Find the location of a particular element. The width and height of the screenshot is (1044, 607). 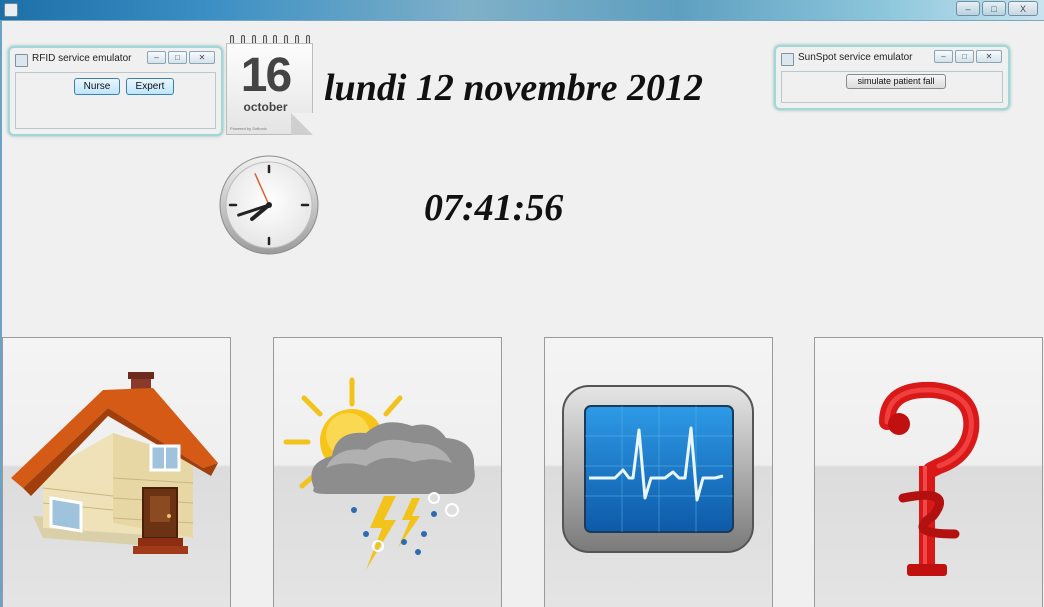

heart-monitor-icon is located at coordinates (658, 469).